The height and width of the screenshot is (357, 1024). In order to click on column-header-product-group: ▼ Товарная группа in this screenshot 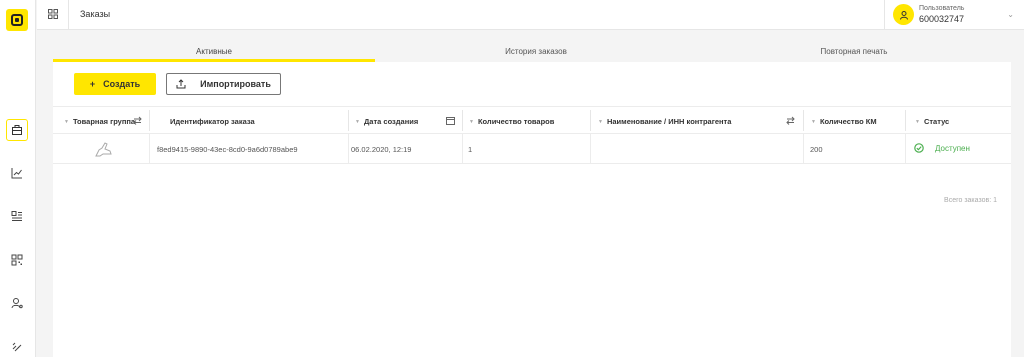, I will do `click(99, 120)`.